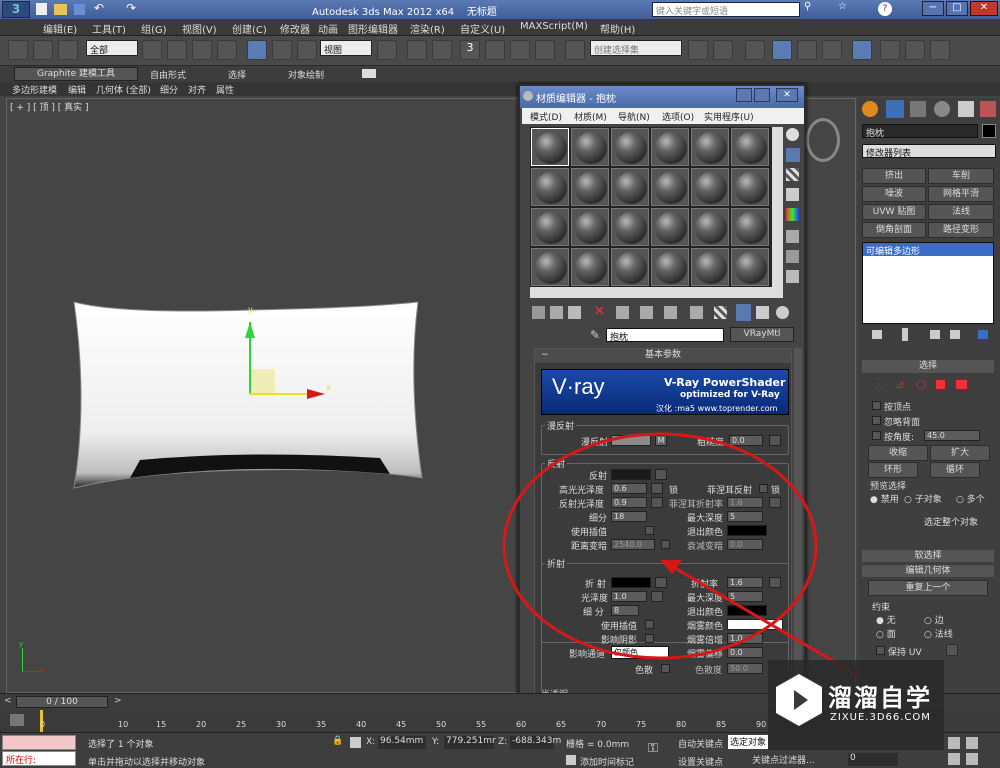  What do you see at coordinates (427, 28) in the screenshot?
I see `menu-rendering: 渲染(R)` at bounding box center [427, 28].